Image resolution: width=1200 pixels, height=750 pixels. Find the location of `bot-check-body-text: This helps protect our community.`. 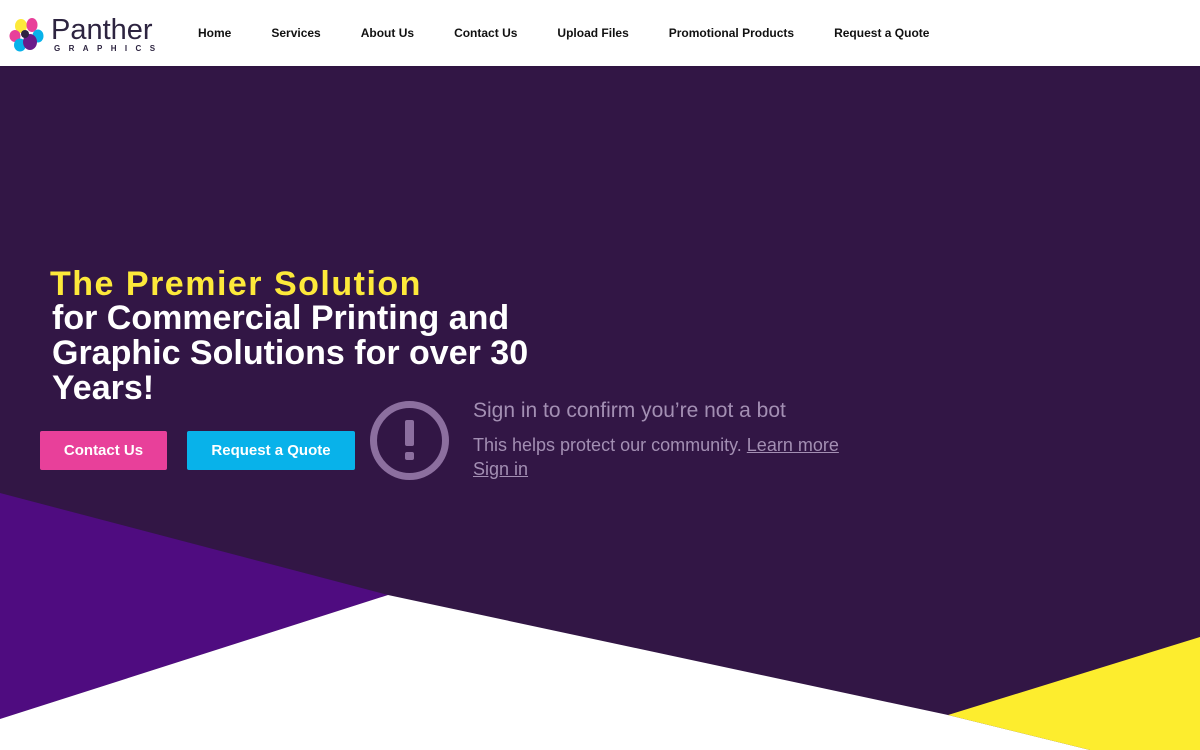

bot-check-body-text: This helps protect our community. is located at coordinates (607, 445).